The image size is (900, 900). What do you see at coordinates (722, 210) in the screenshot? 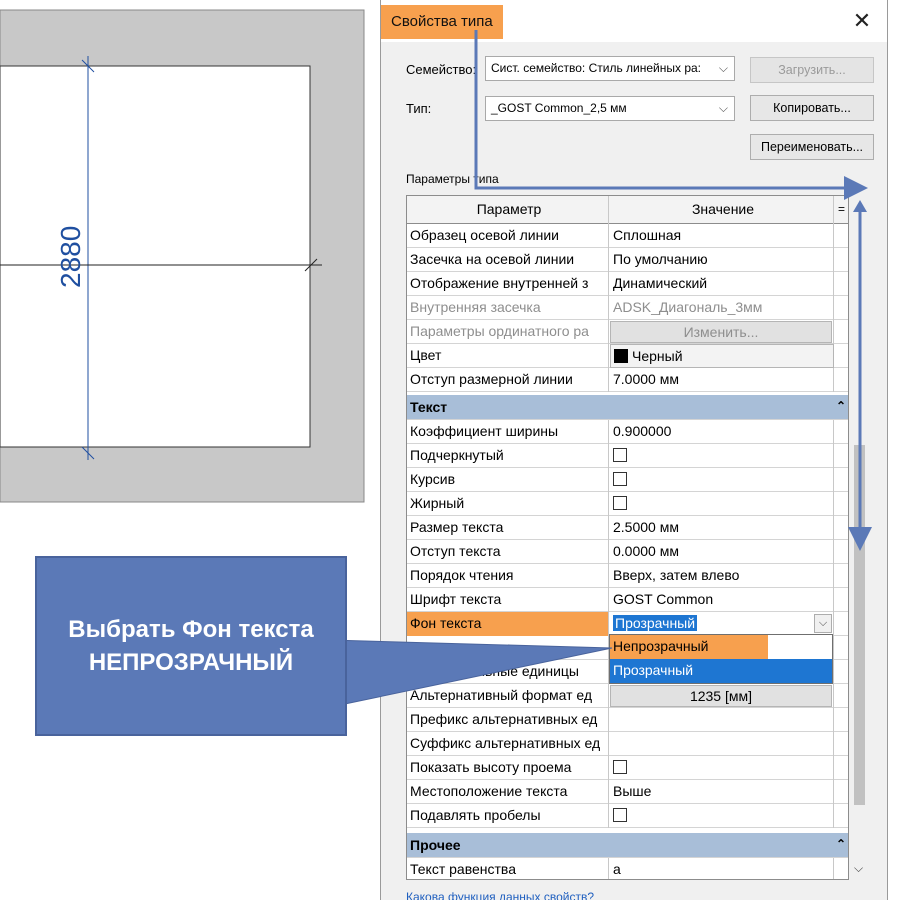
I see `header-value: Значение` at bounding box center [722, 210].